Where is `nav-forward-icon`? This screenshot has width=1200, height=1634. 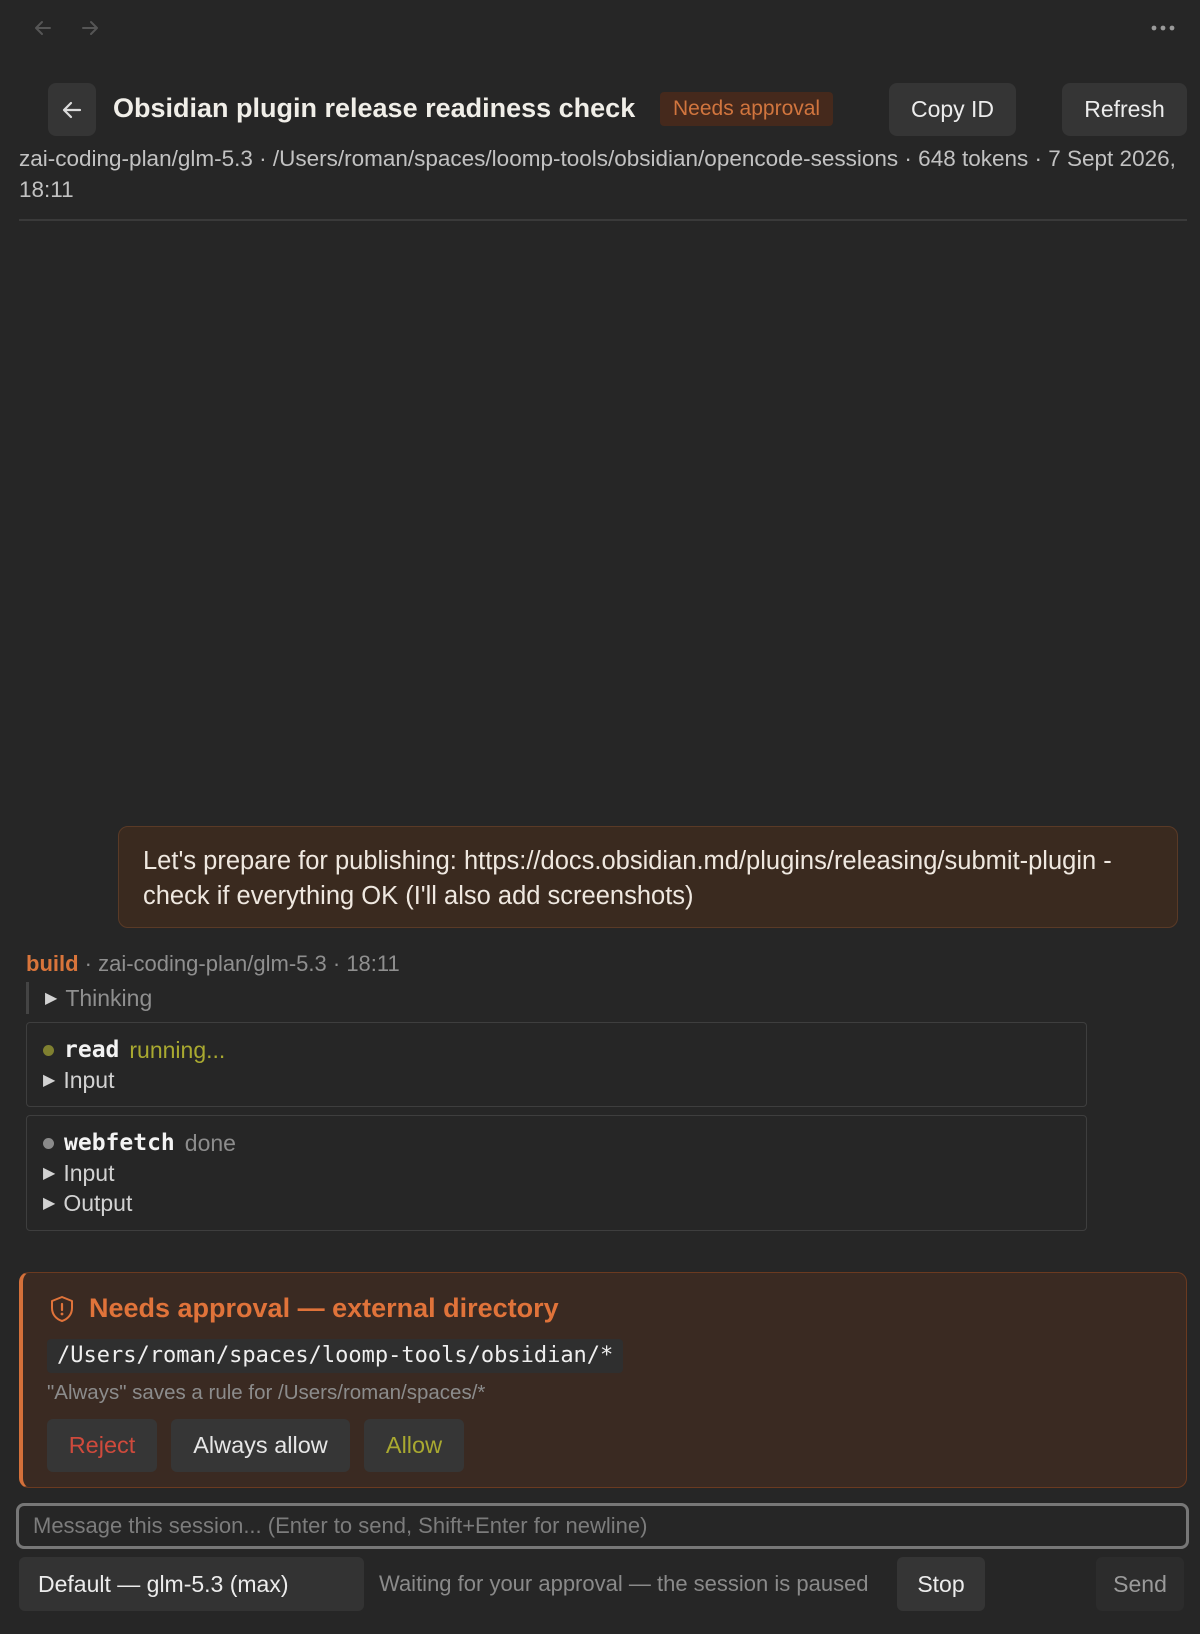 nav-forward-icon is located at coordinates (90, 28).